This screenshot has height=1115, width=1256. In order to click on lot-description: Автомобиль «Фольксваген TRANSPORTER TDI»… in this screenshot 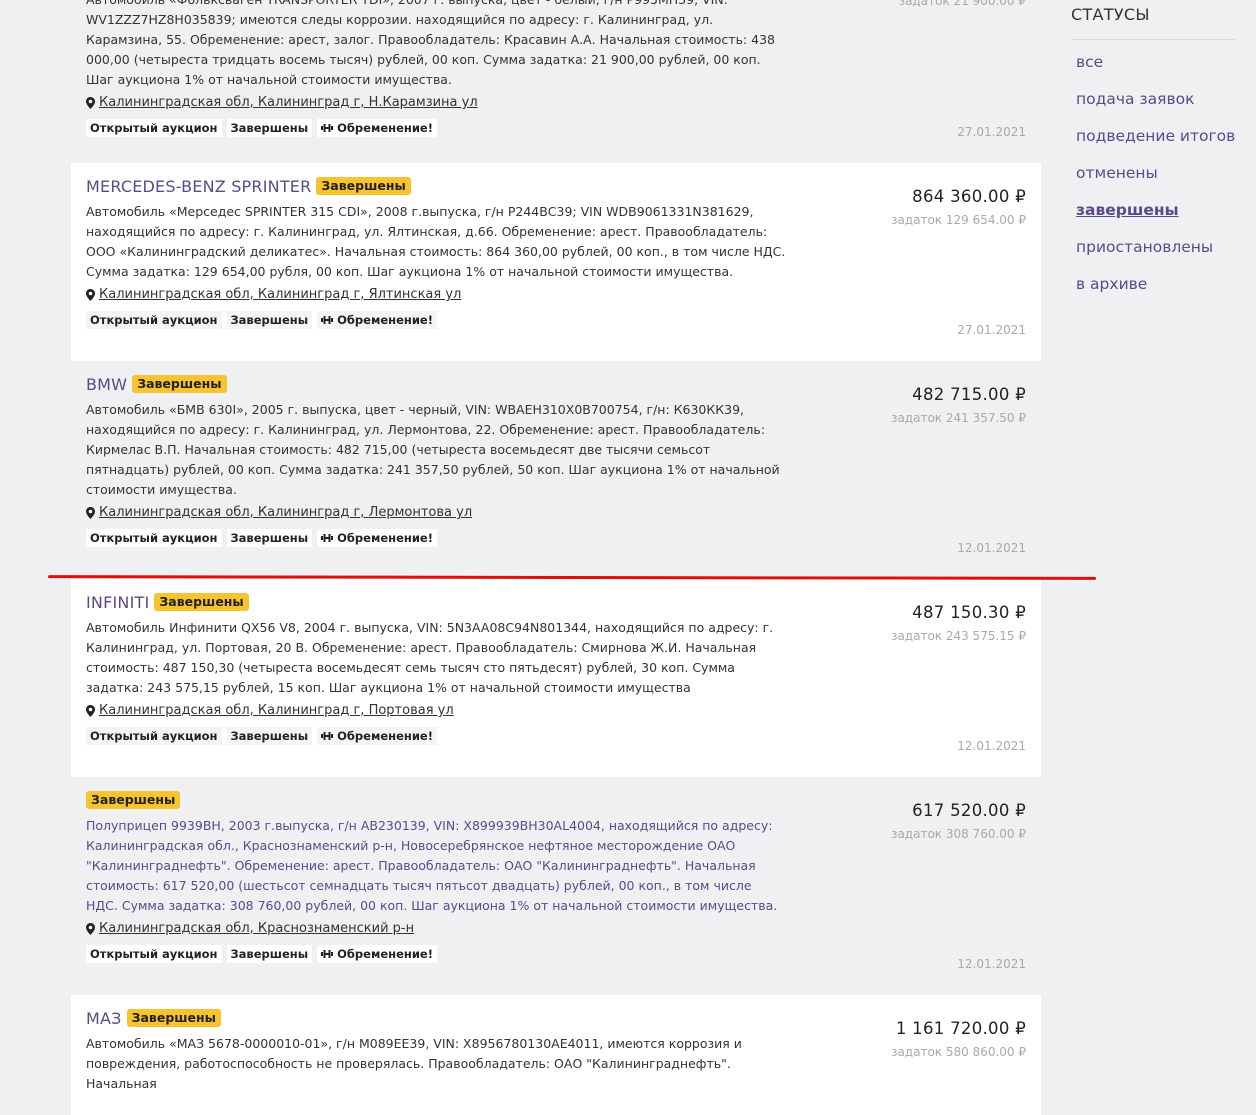, I will do `click(430, 43)`.